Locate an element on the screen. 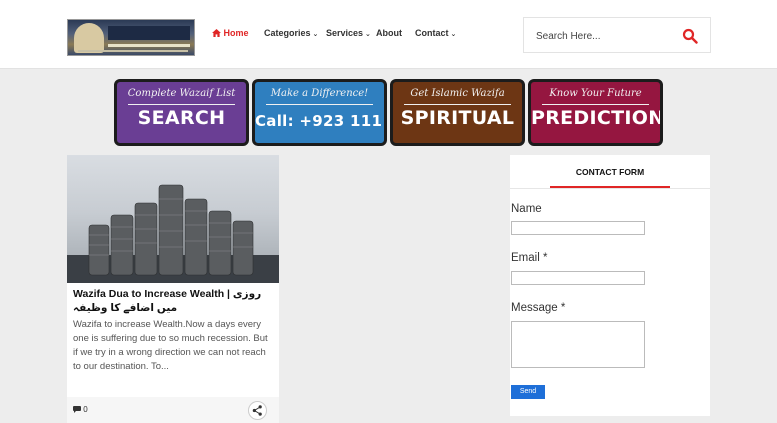 The image size is (777, 423). comment-count-value: 0 is located at coordinates (85, 409).